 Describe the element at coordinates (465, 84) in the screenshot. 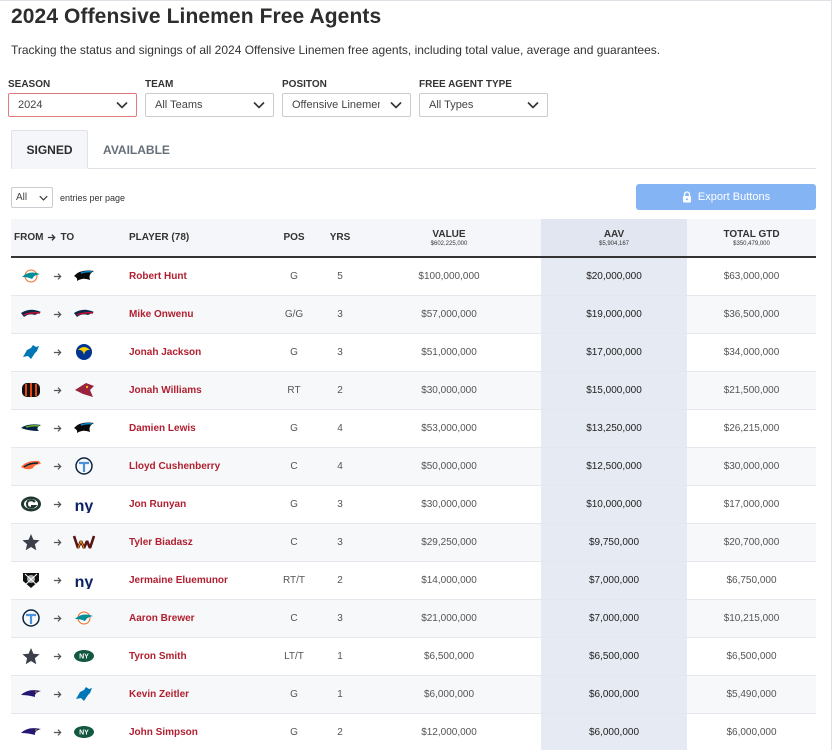

I see `fa-type-label: FREE AGENT TYPE` at that location.